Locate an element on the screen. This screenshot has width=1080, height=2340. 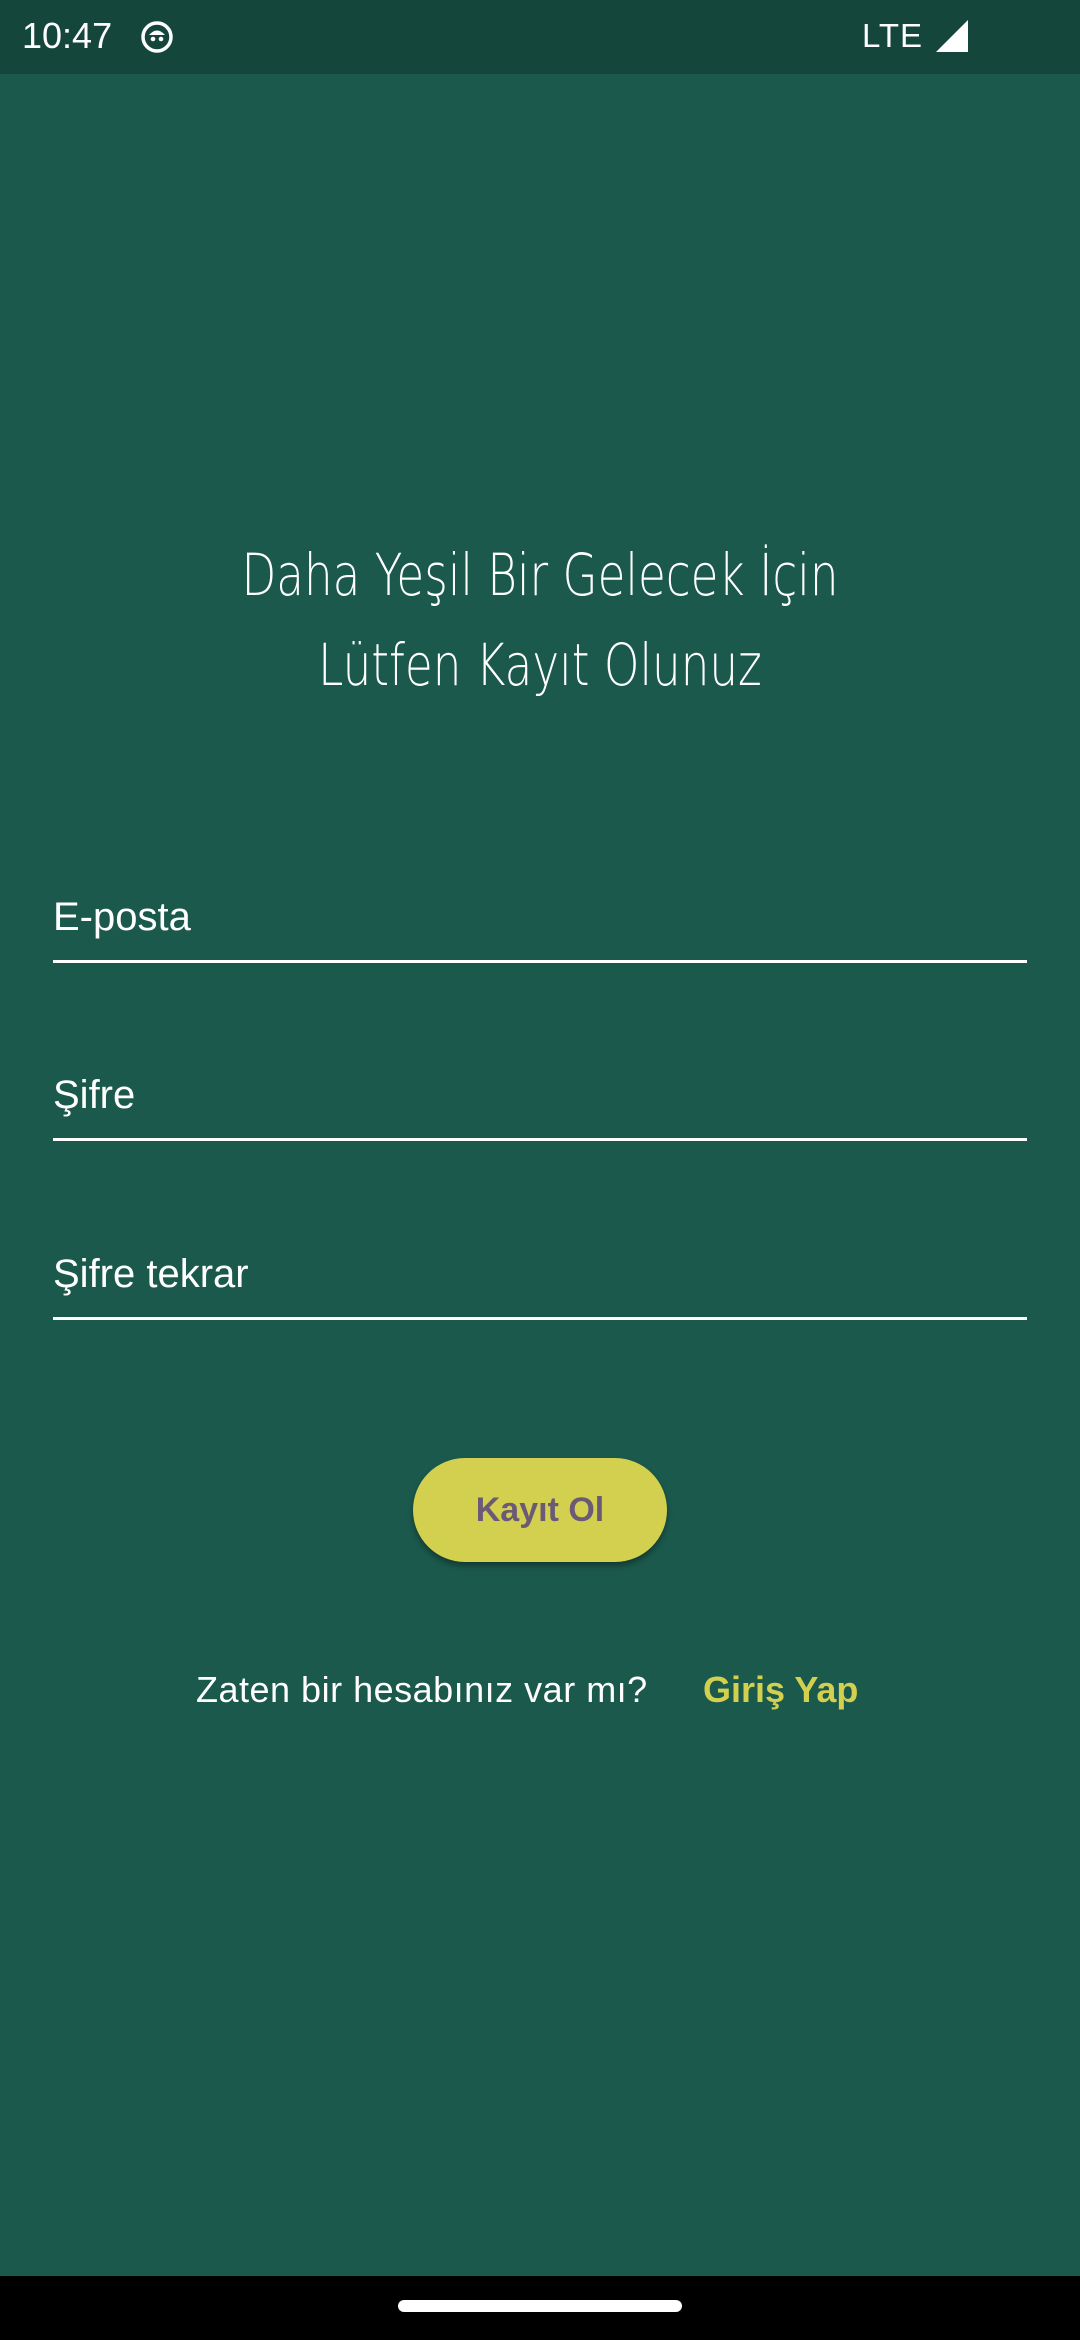
navigation-bar is located at coordinates (540, 2308).